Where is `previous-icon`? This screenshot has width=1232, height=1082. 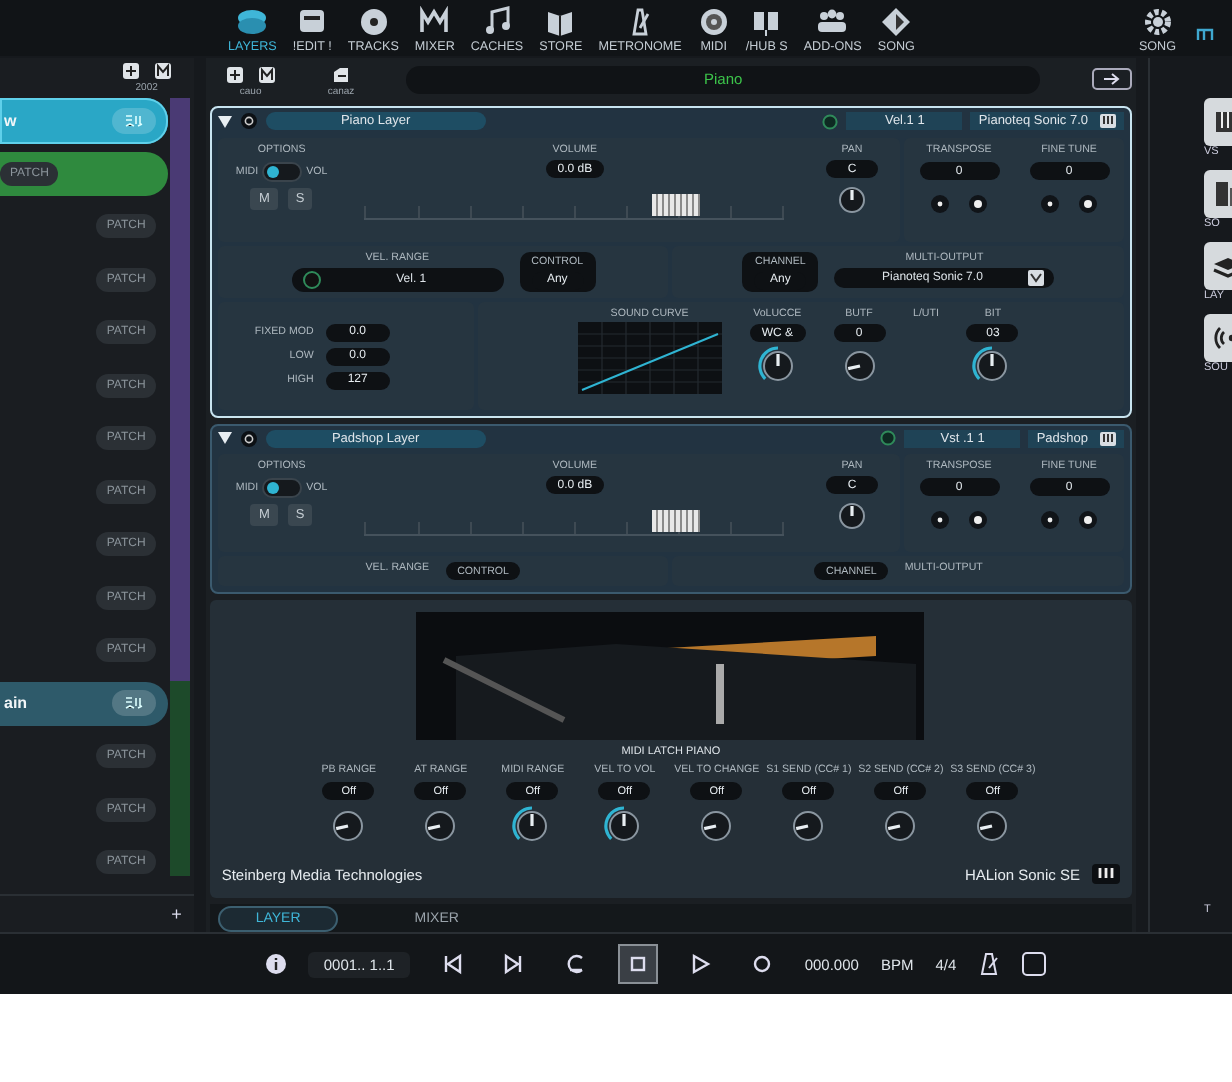 previous-icon is located at coordinates (452, 964).